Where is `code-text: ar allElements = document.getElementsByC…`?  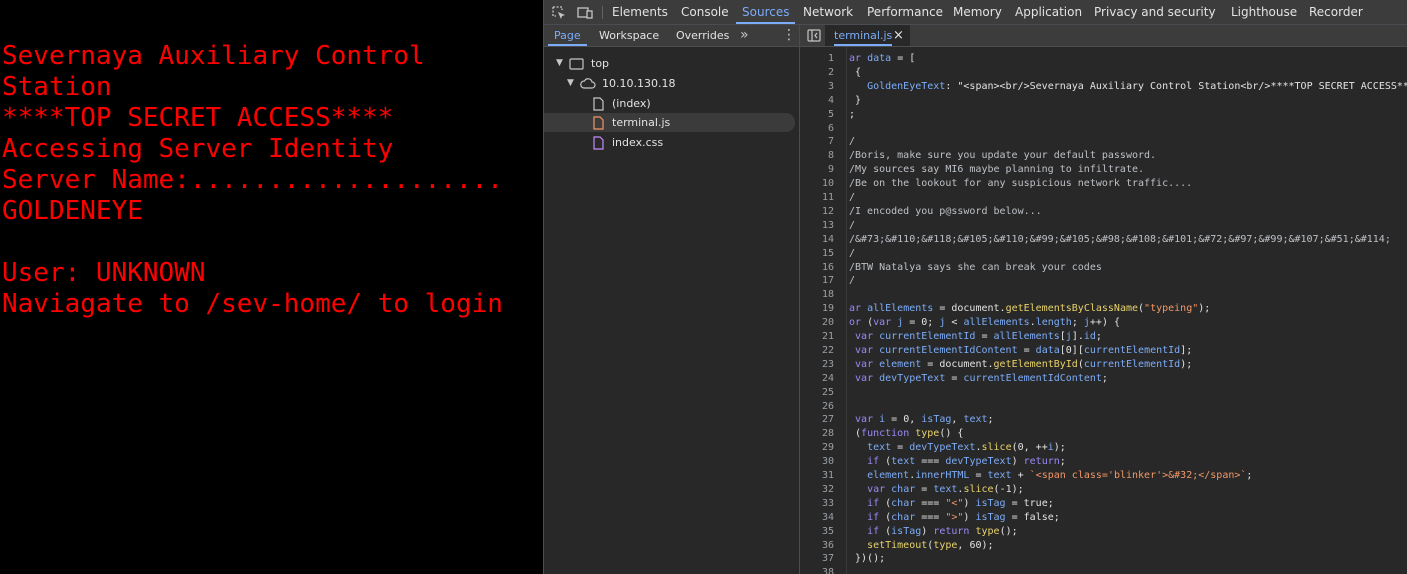 code-text: ar allElements = document.getElementsByC… is located at coordinates (1030, 309).